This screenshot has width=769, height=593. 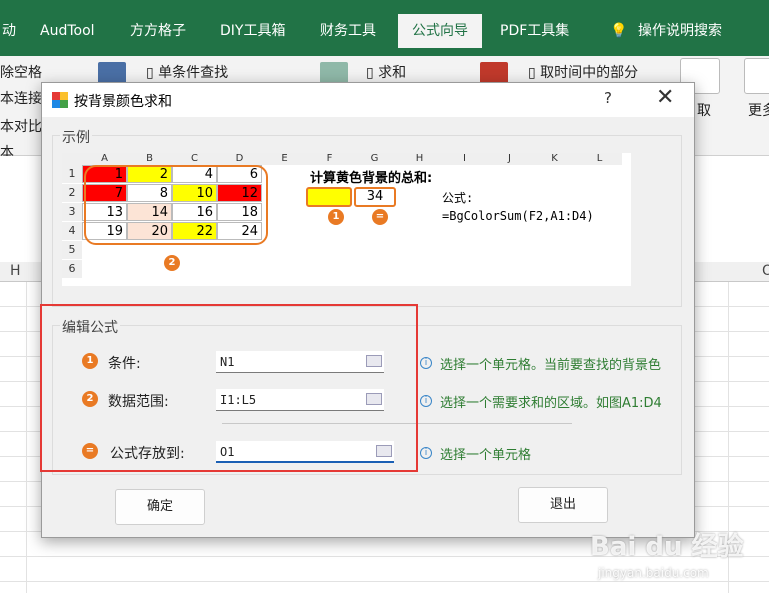 What do you see at coordinates (653, 573) in the screenshot?
I see `watermark-url: jingyan.baidu.com` at bounding box center [653, 573].